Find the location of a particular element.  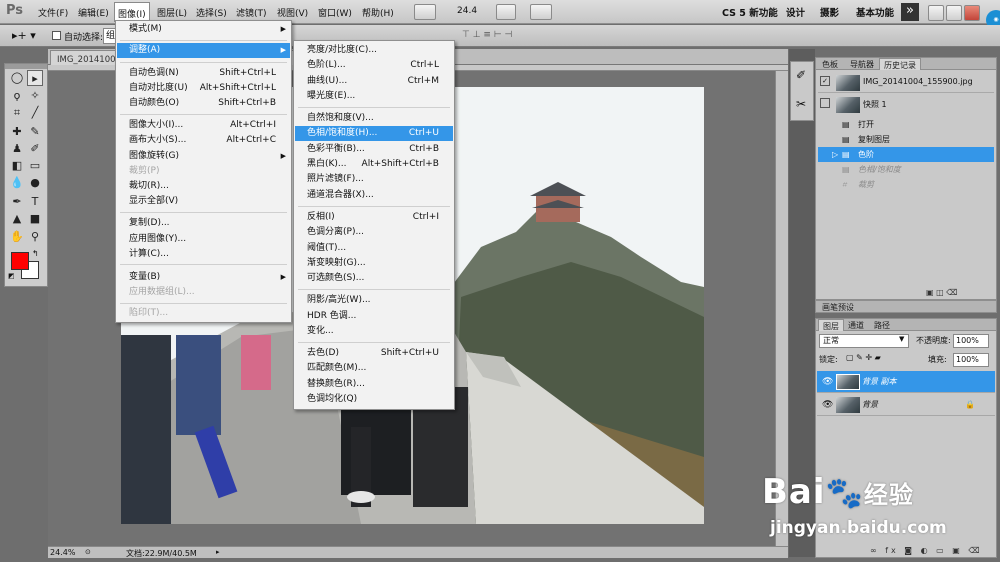

adjust-menu-item: 色阶(L)... Ctrl+L is located at coordinates (374, 65).